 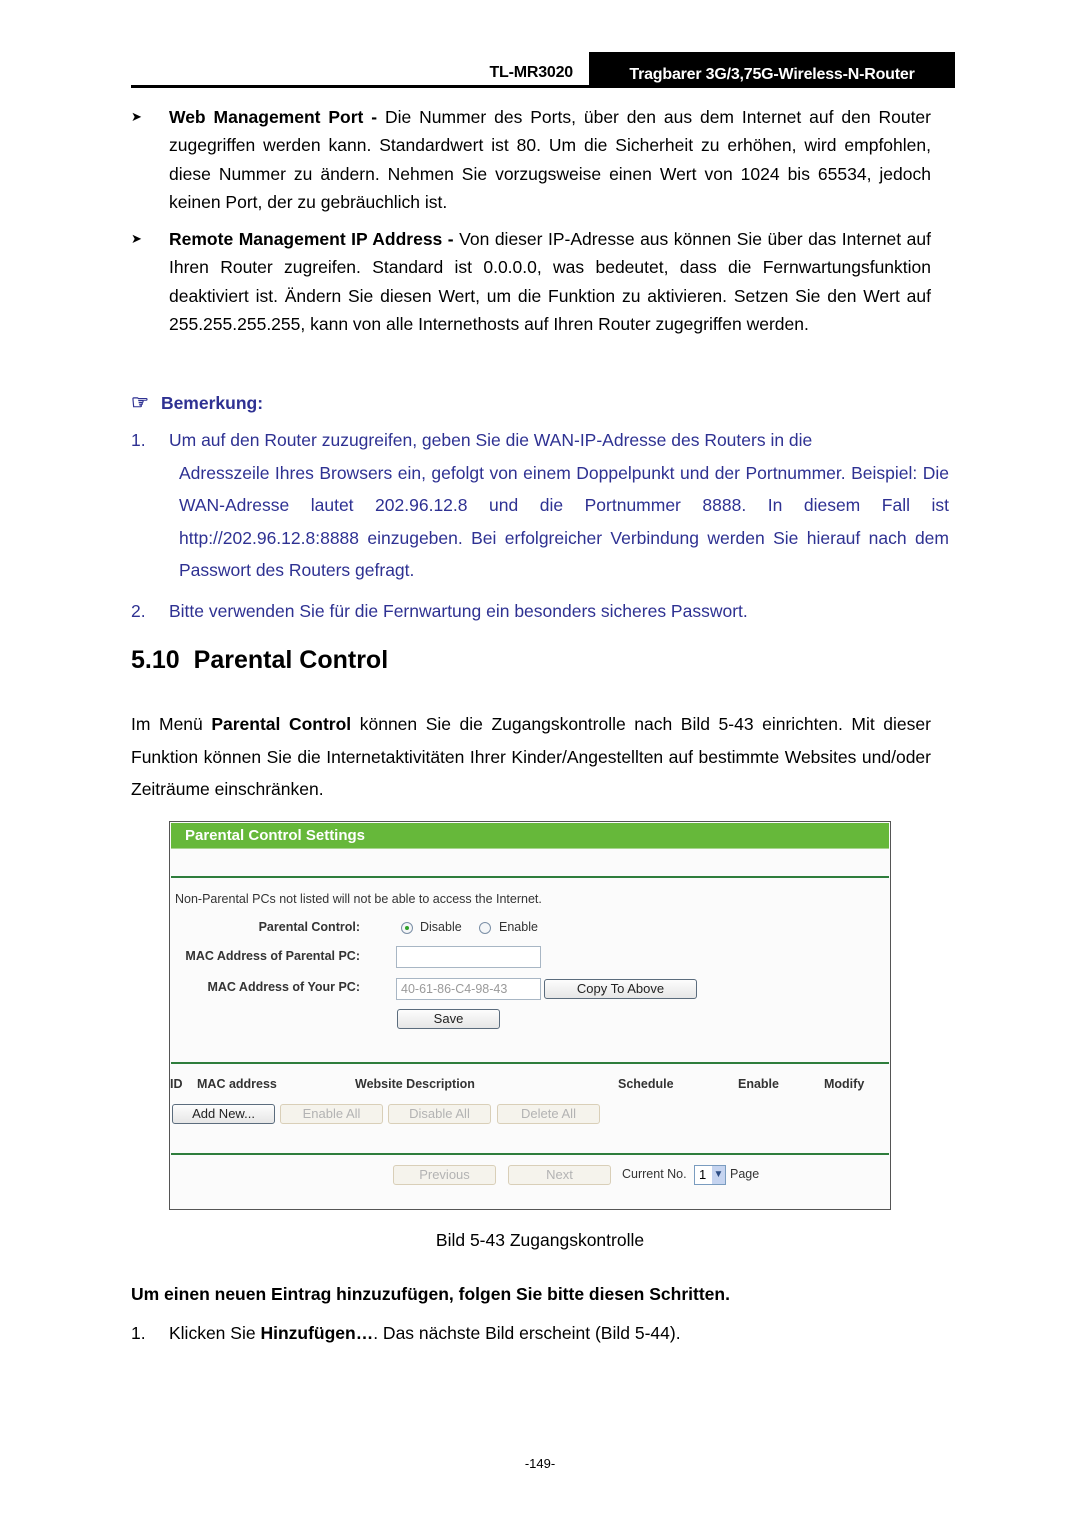 I want to click on delete-all-button: Delete All, so click(x=548, y=1114).